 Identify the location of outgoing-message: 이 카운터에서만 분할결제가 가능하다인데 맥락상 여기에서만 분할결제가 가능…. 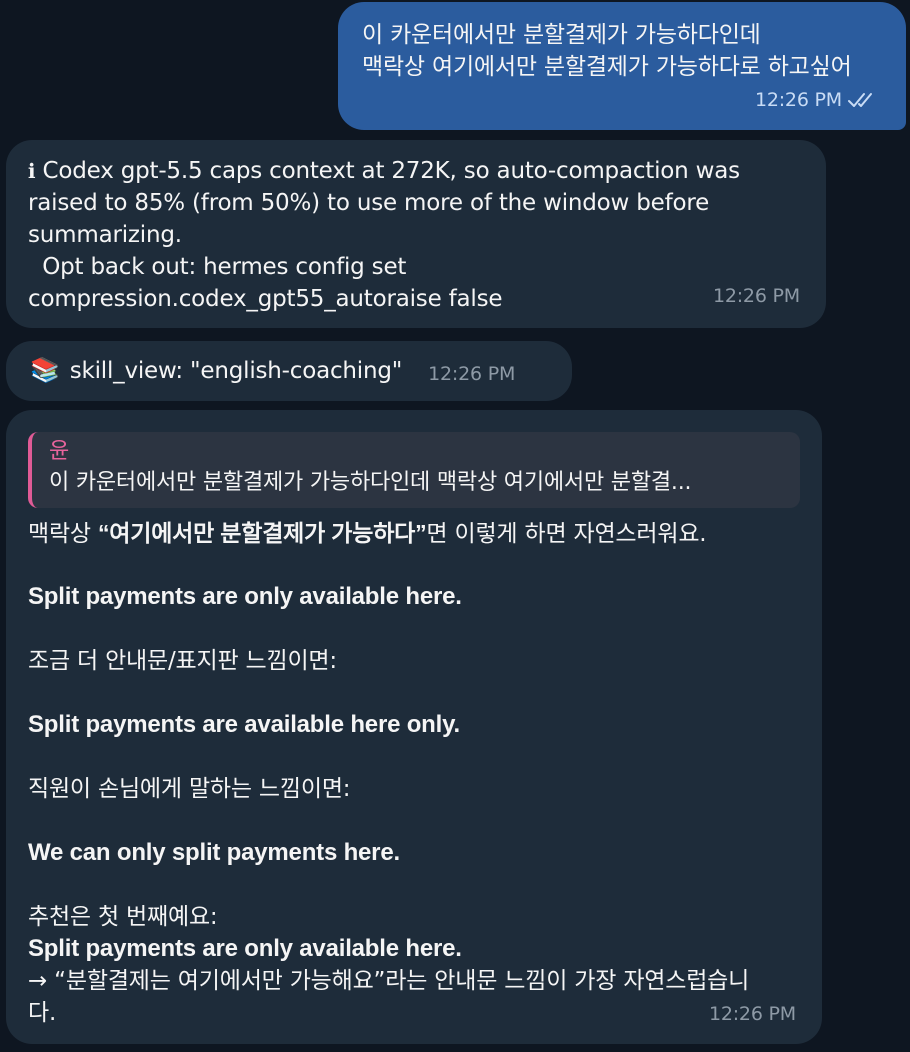
(622, 66).